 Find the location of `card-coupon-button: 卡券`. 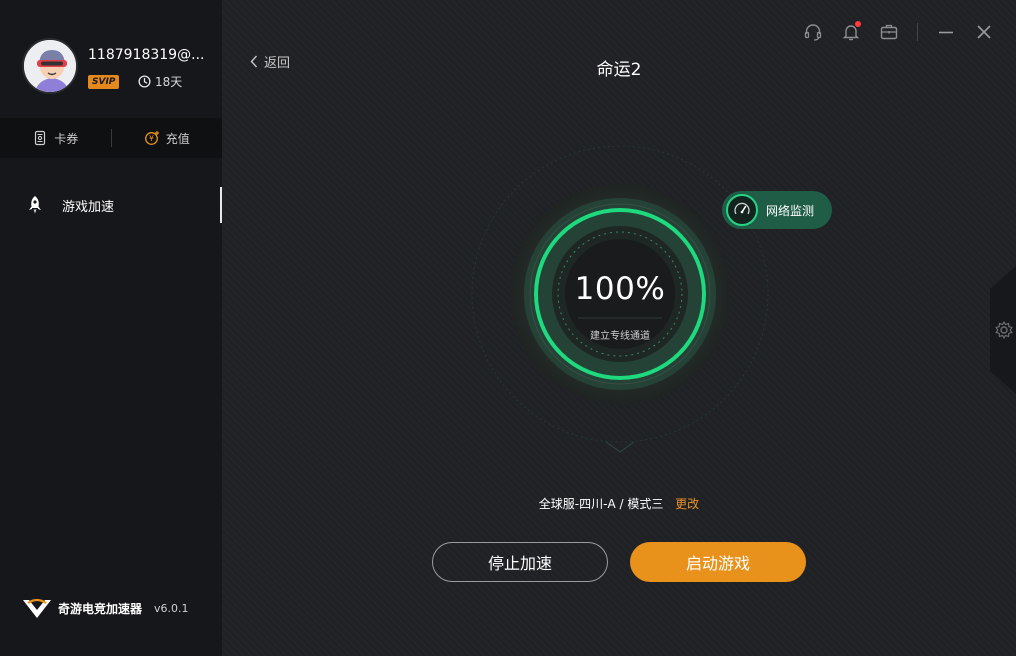

card-coupon-button: 卡券 is located at coordinates (55, 138).